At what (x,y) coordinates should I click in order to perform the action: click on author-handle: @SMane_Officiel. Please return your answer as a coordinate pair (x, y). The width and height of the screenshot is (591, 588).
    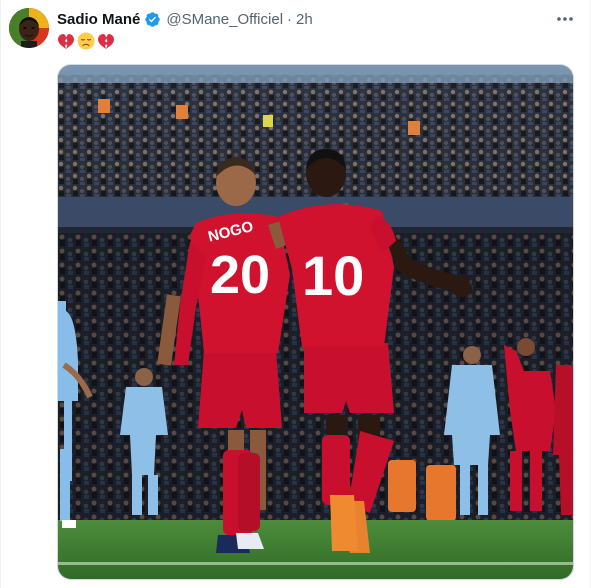
    Looking at the image, I should click on (224, 19).